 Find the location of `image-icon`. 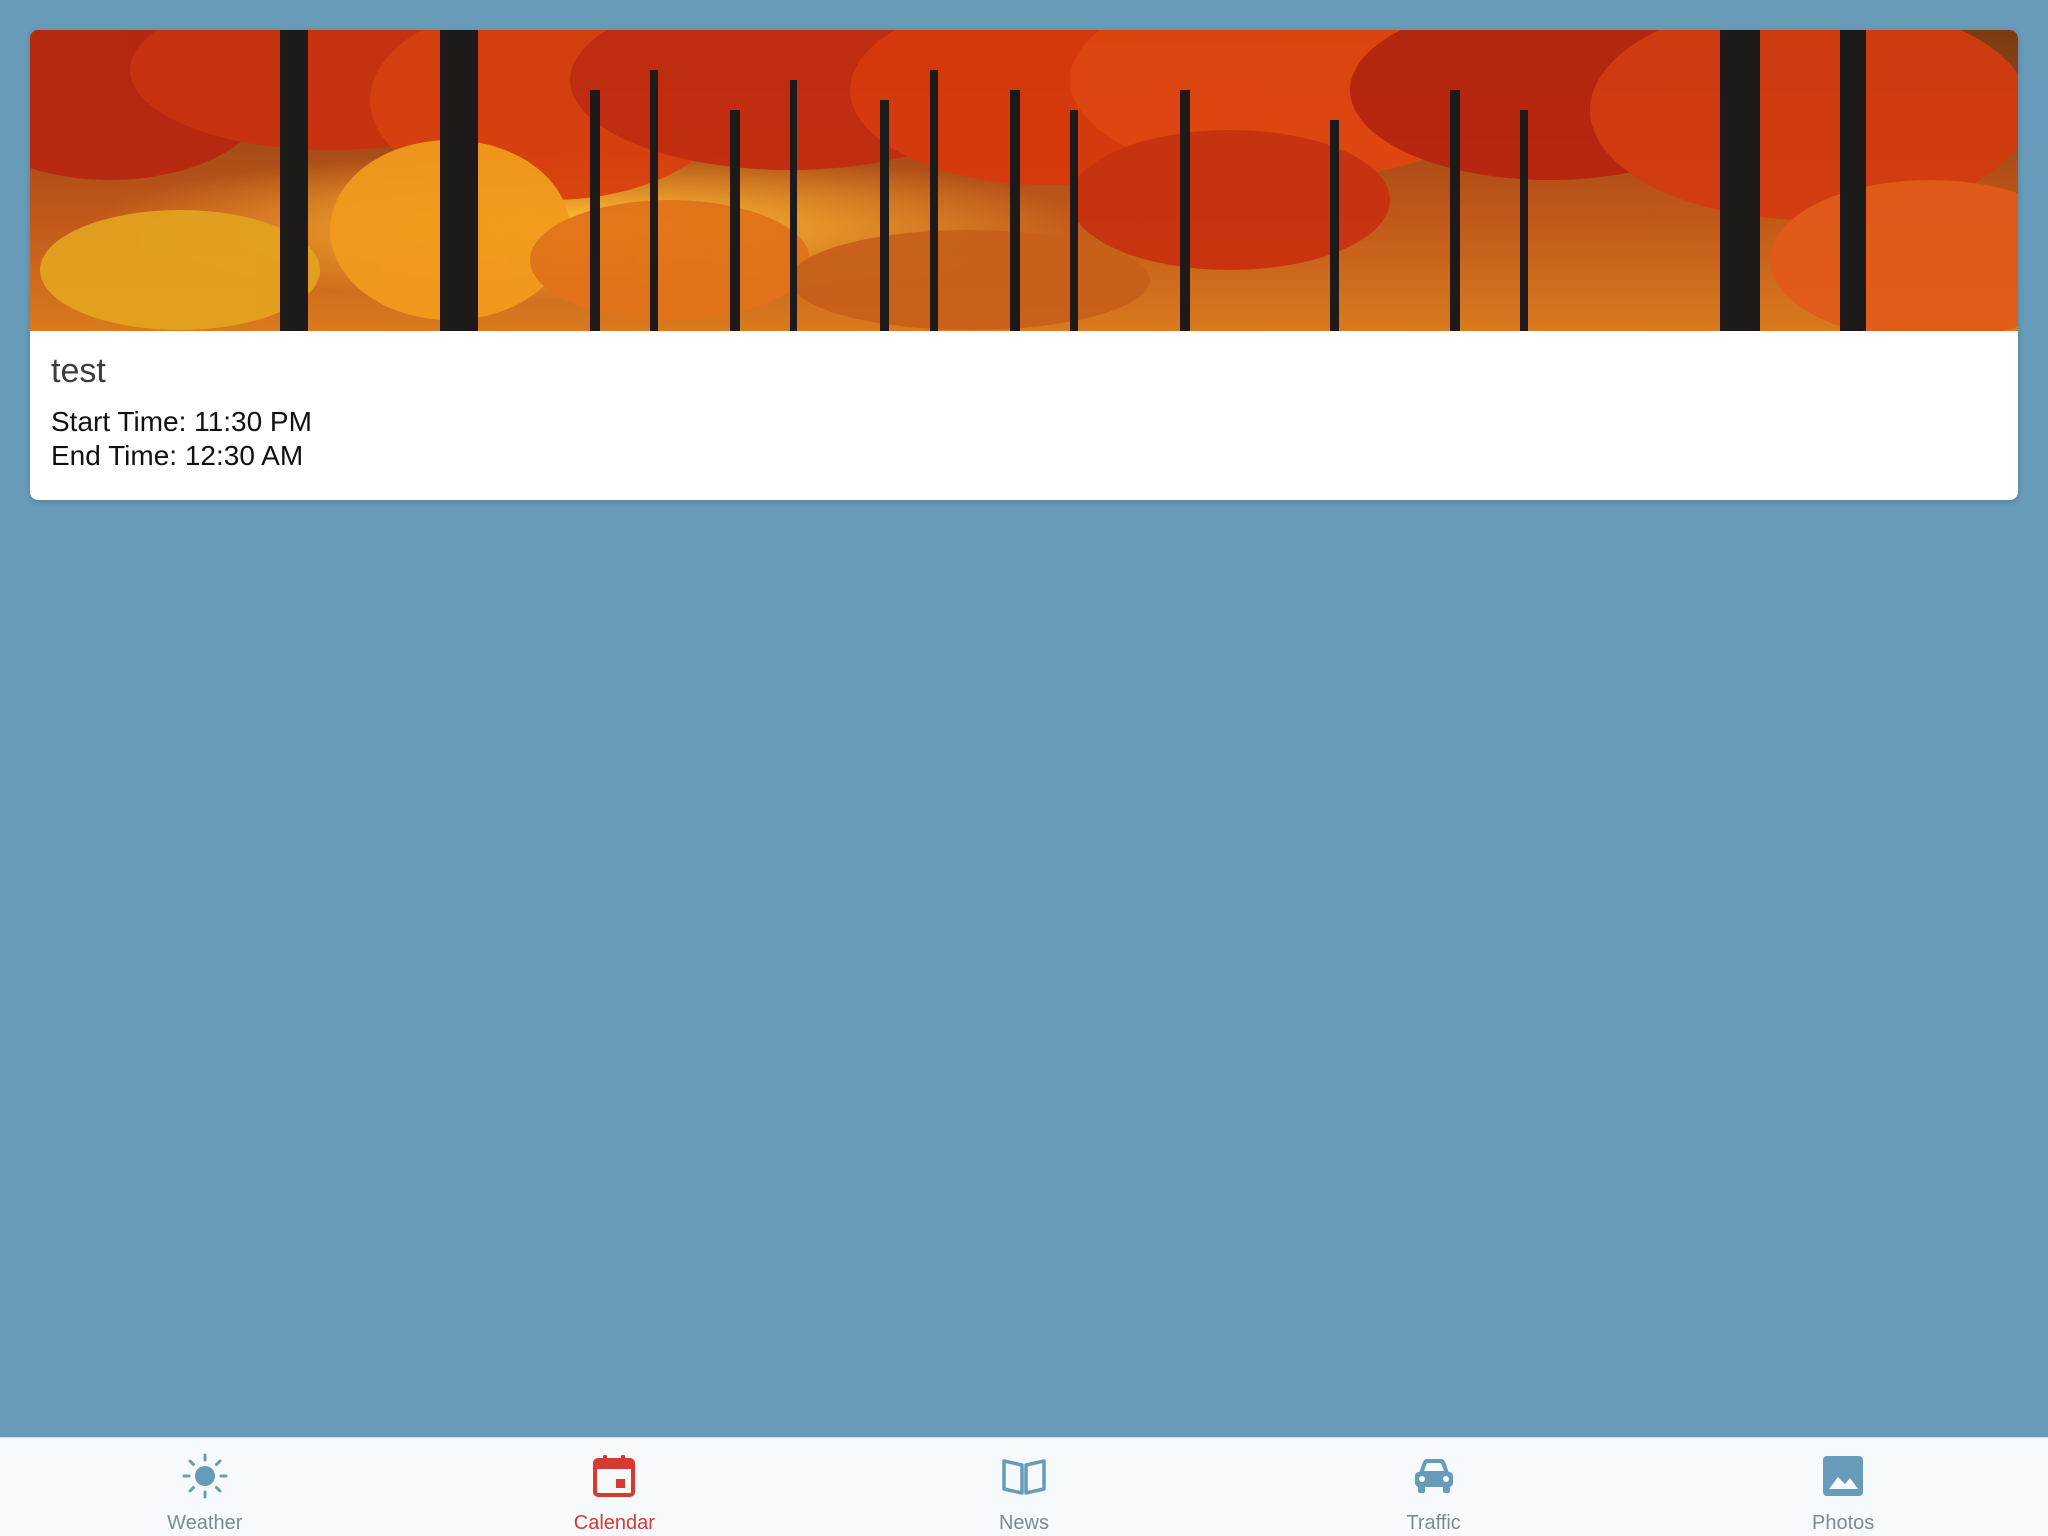

image-icon is located at coordinates (1843, 1476).